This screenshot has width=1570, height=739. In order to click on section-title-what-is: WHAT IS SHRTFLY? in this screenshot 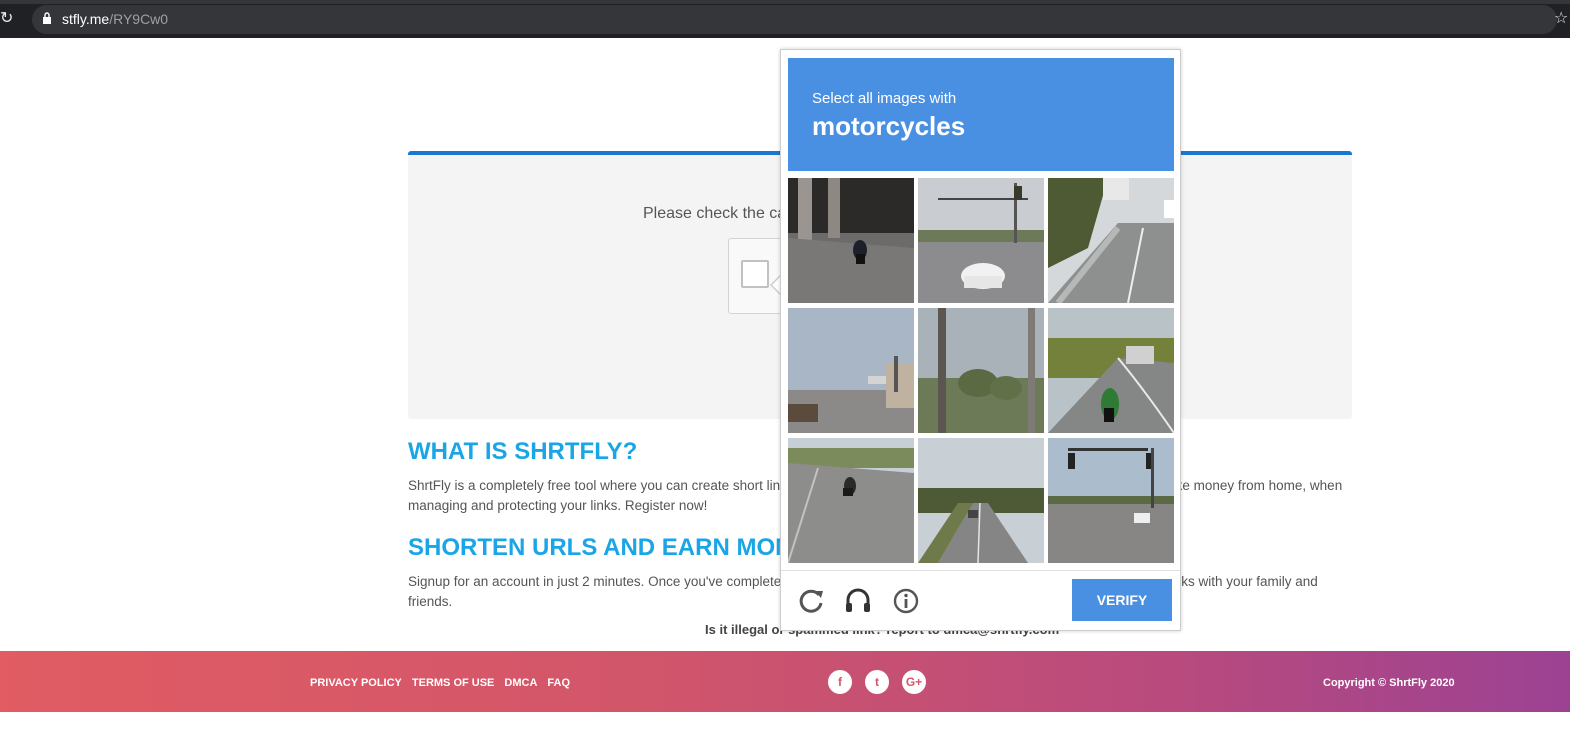, I will do `click(523, 451)`.